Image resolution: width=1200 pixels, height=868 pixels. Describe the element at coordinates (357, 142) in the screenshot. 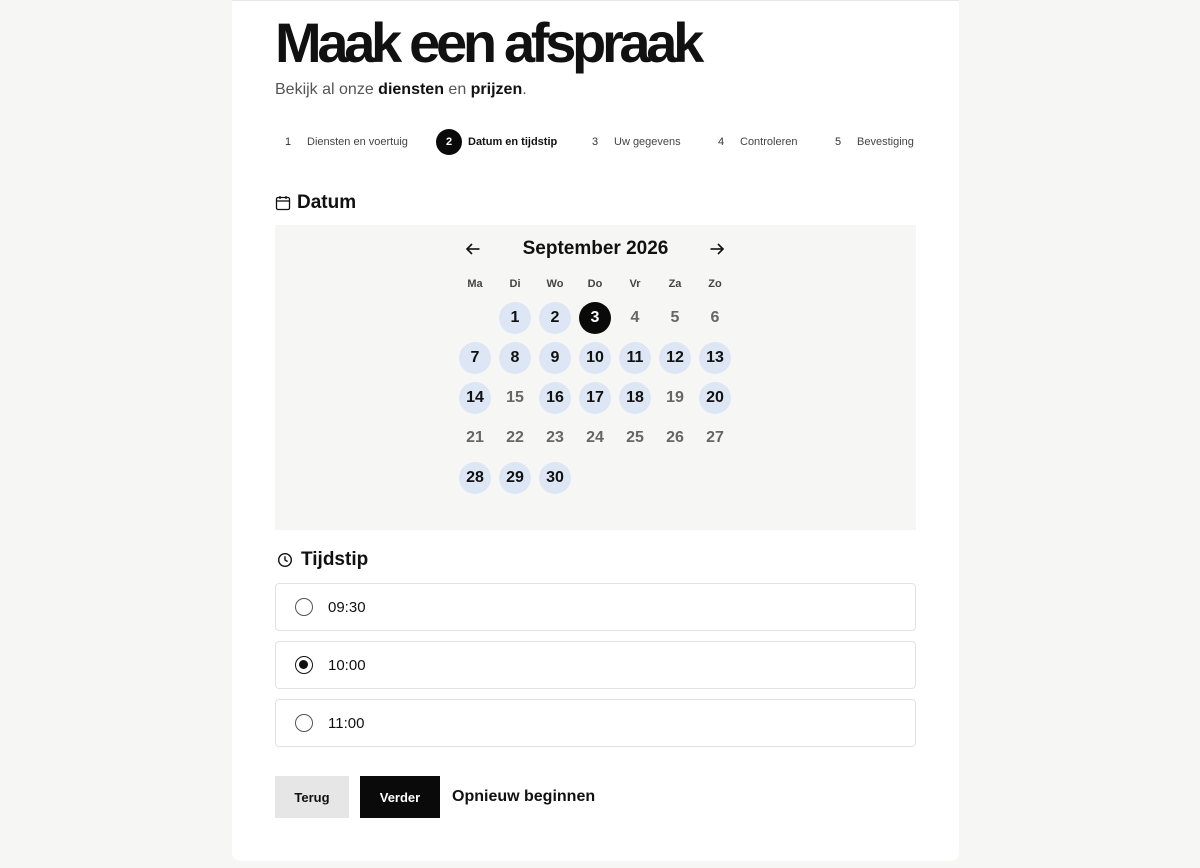

I see `step-label: Diensten en voertuig` at that location.